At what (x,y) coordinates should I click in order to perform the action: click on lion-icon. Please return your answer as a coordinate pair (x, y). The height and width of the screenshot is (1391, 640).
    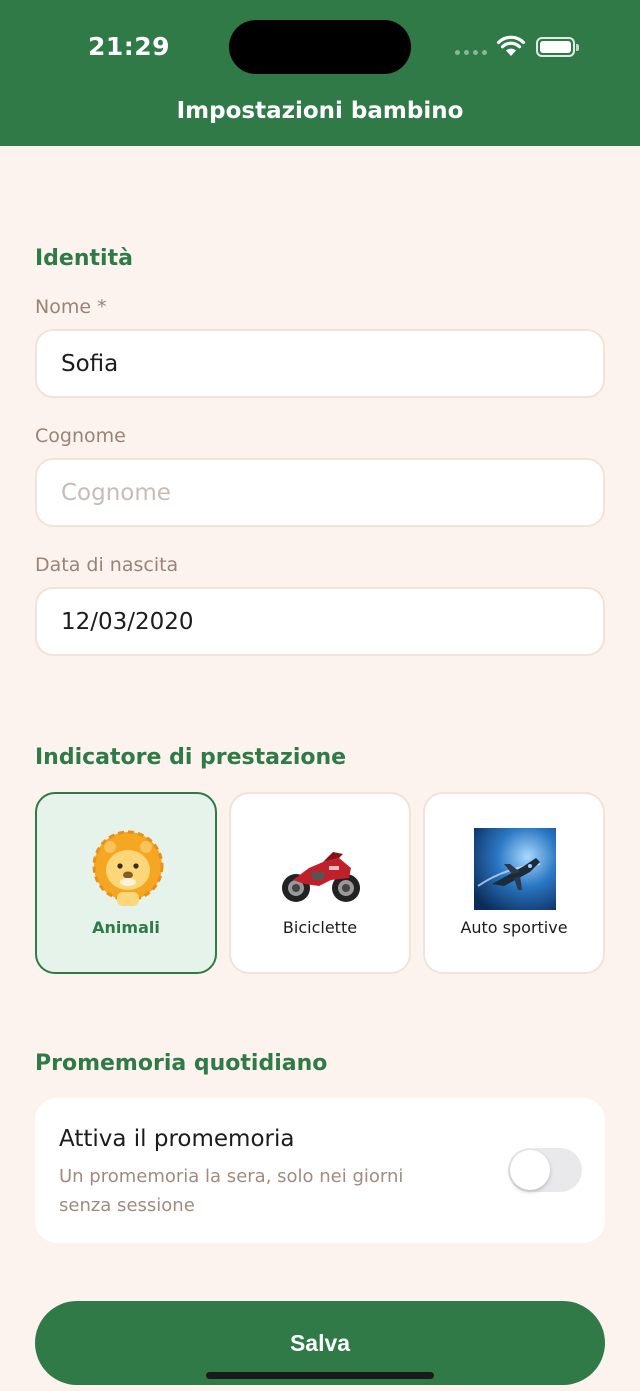
    Looking at the image, I should click on (128, 868).